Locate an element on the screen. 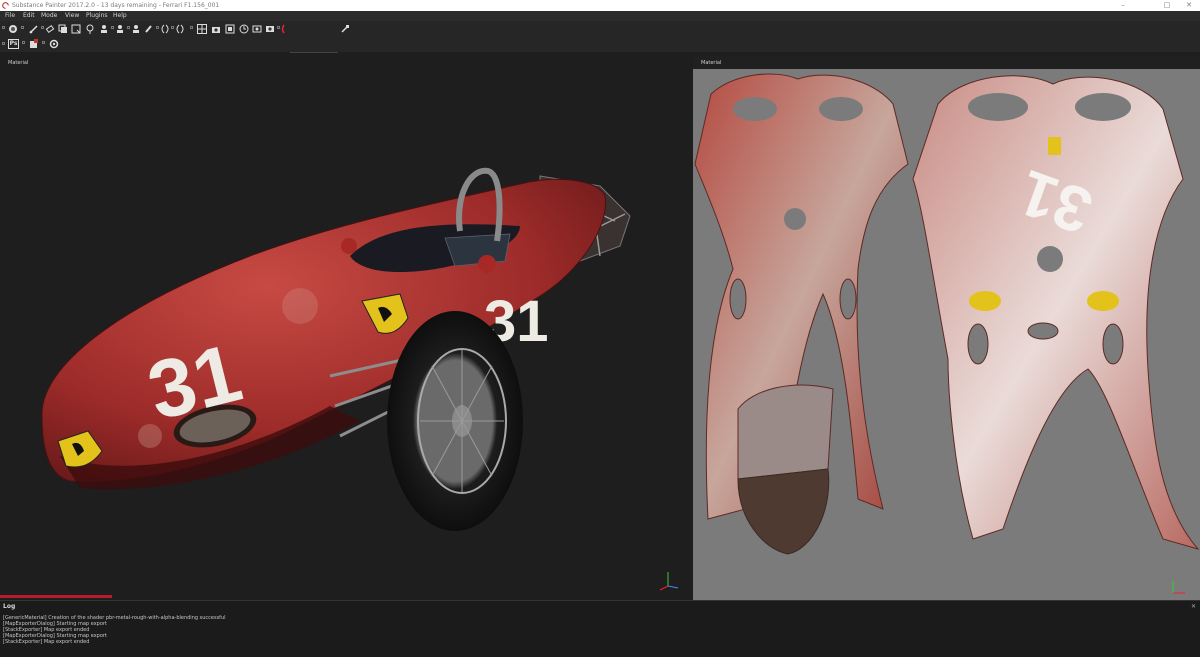 The width and height of the screenshot is (1200, 657). geometry-fill-icon is located at coordinates (76, 29).